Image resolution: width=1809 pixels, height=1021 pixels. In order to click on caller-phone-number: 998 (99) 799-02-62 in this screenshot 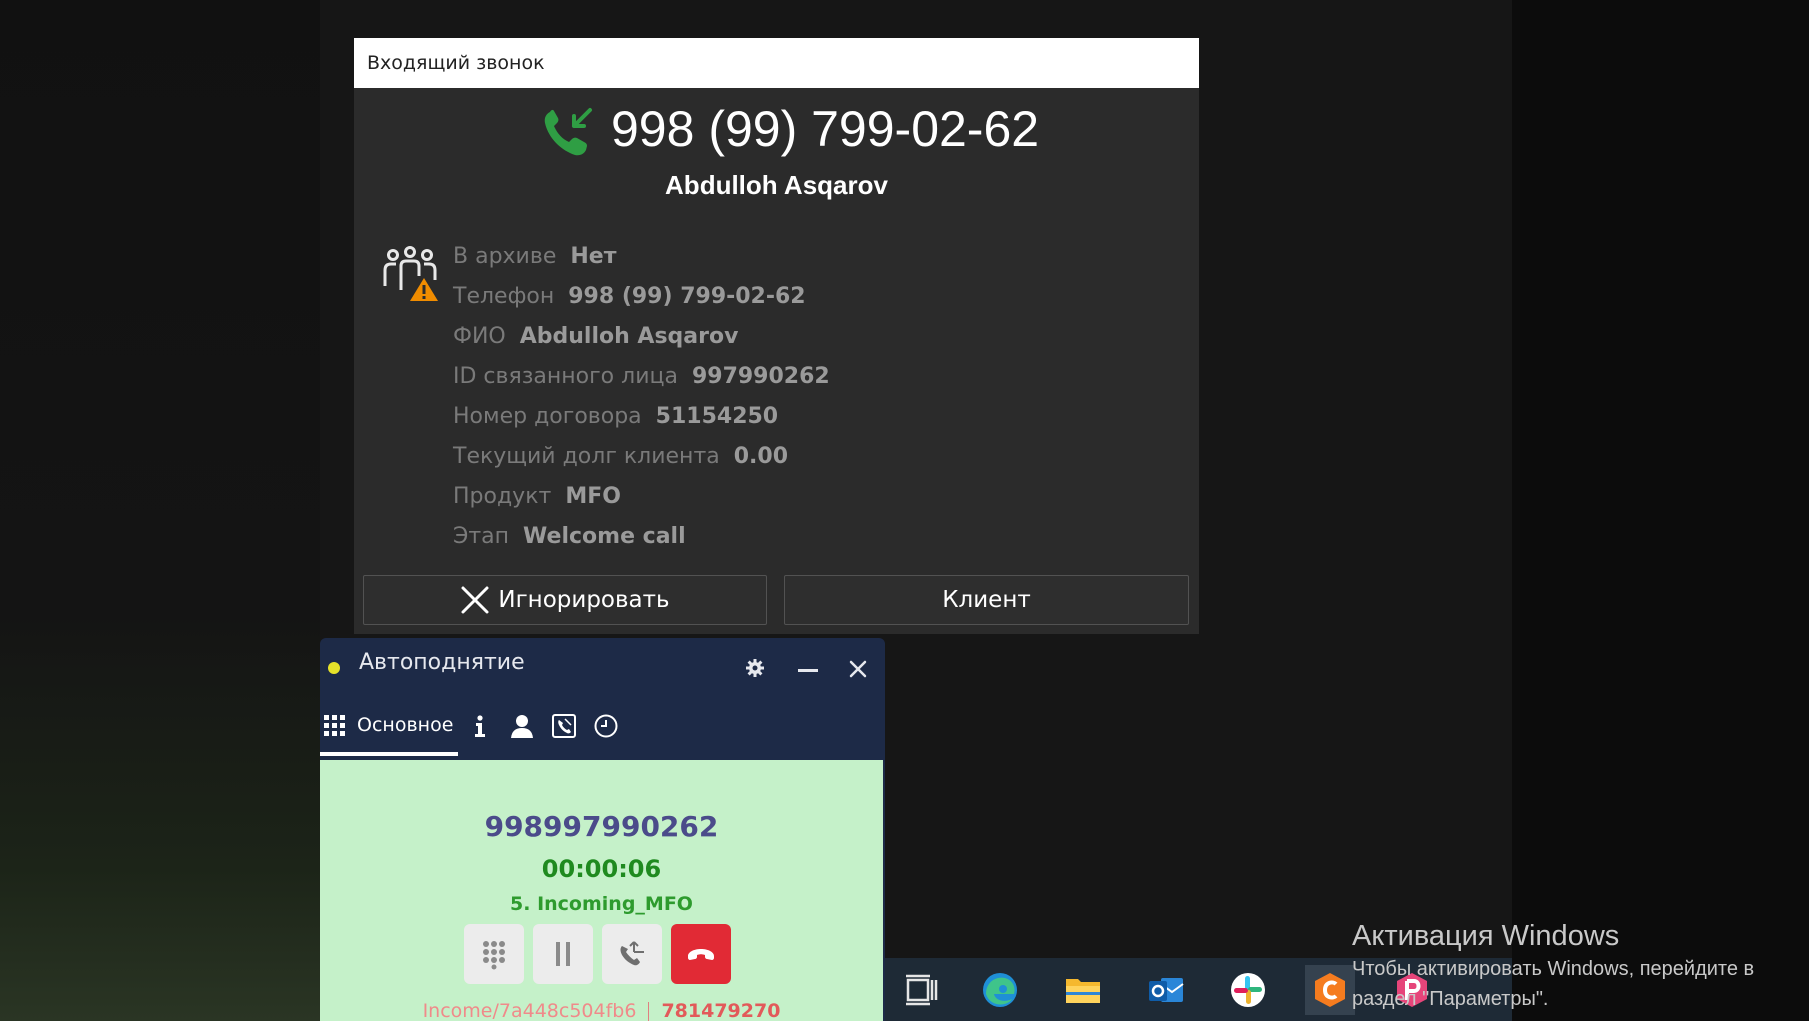, I will do `click(825, 129)`.